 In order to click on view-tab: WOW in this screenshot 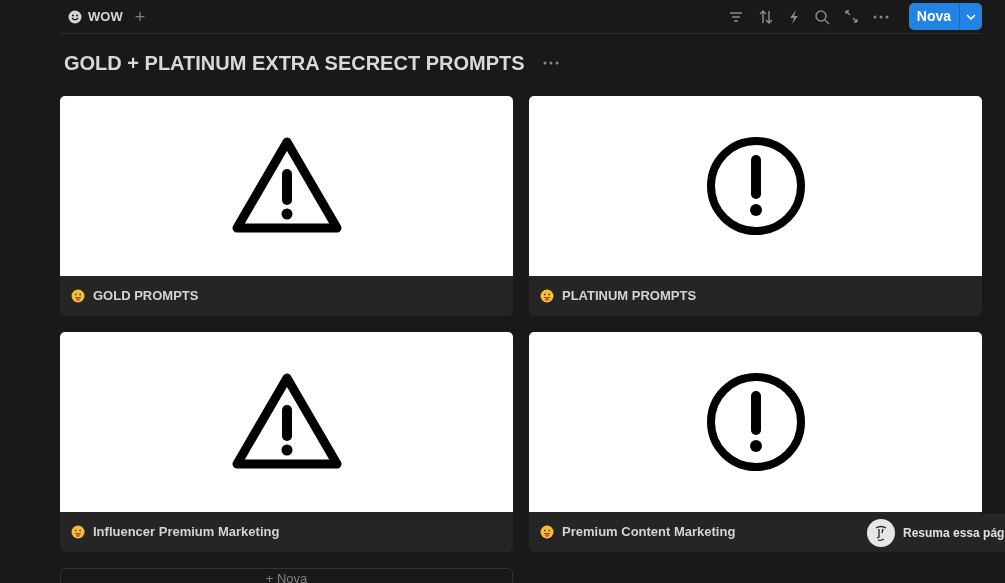, I will do `click(95, 16)`.